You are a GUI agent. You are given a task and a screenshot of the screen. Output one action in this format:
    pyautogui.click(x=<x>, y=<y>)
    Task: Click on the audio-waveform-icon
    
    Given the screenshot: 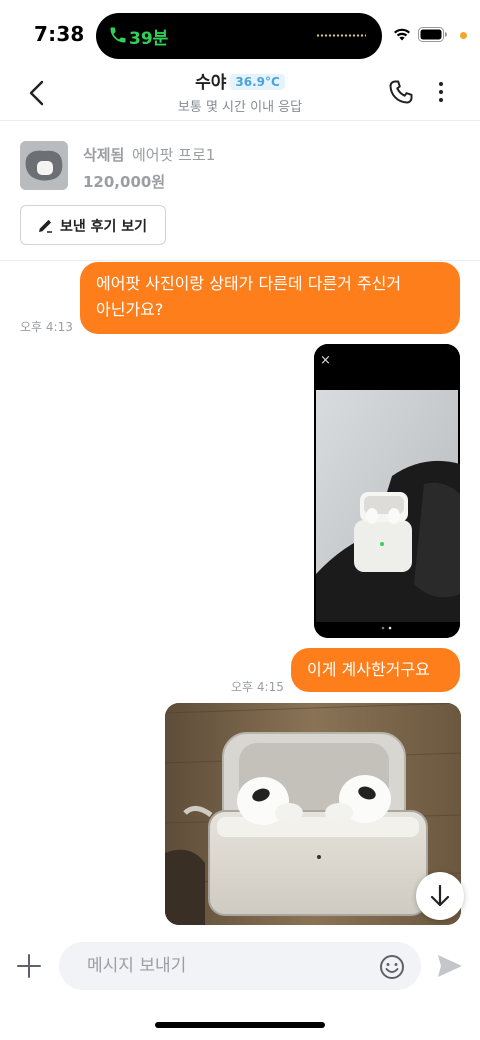 What is the action you would take?
    pyautogui.click(x=341, y=35)
    